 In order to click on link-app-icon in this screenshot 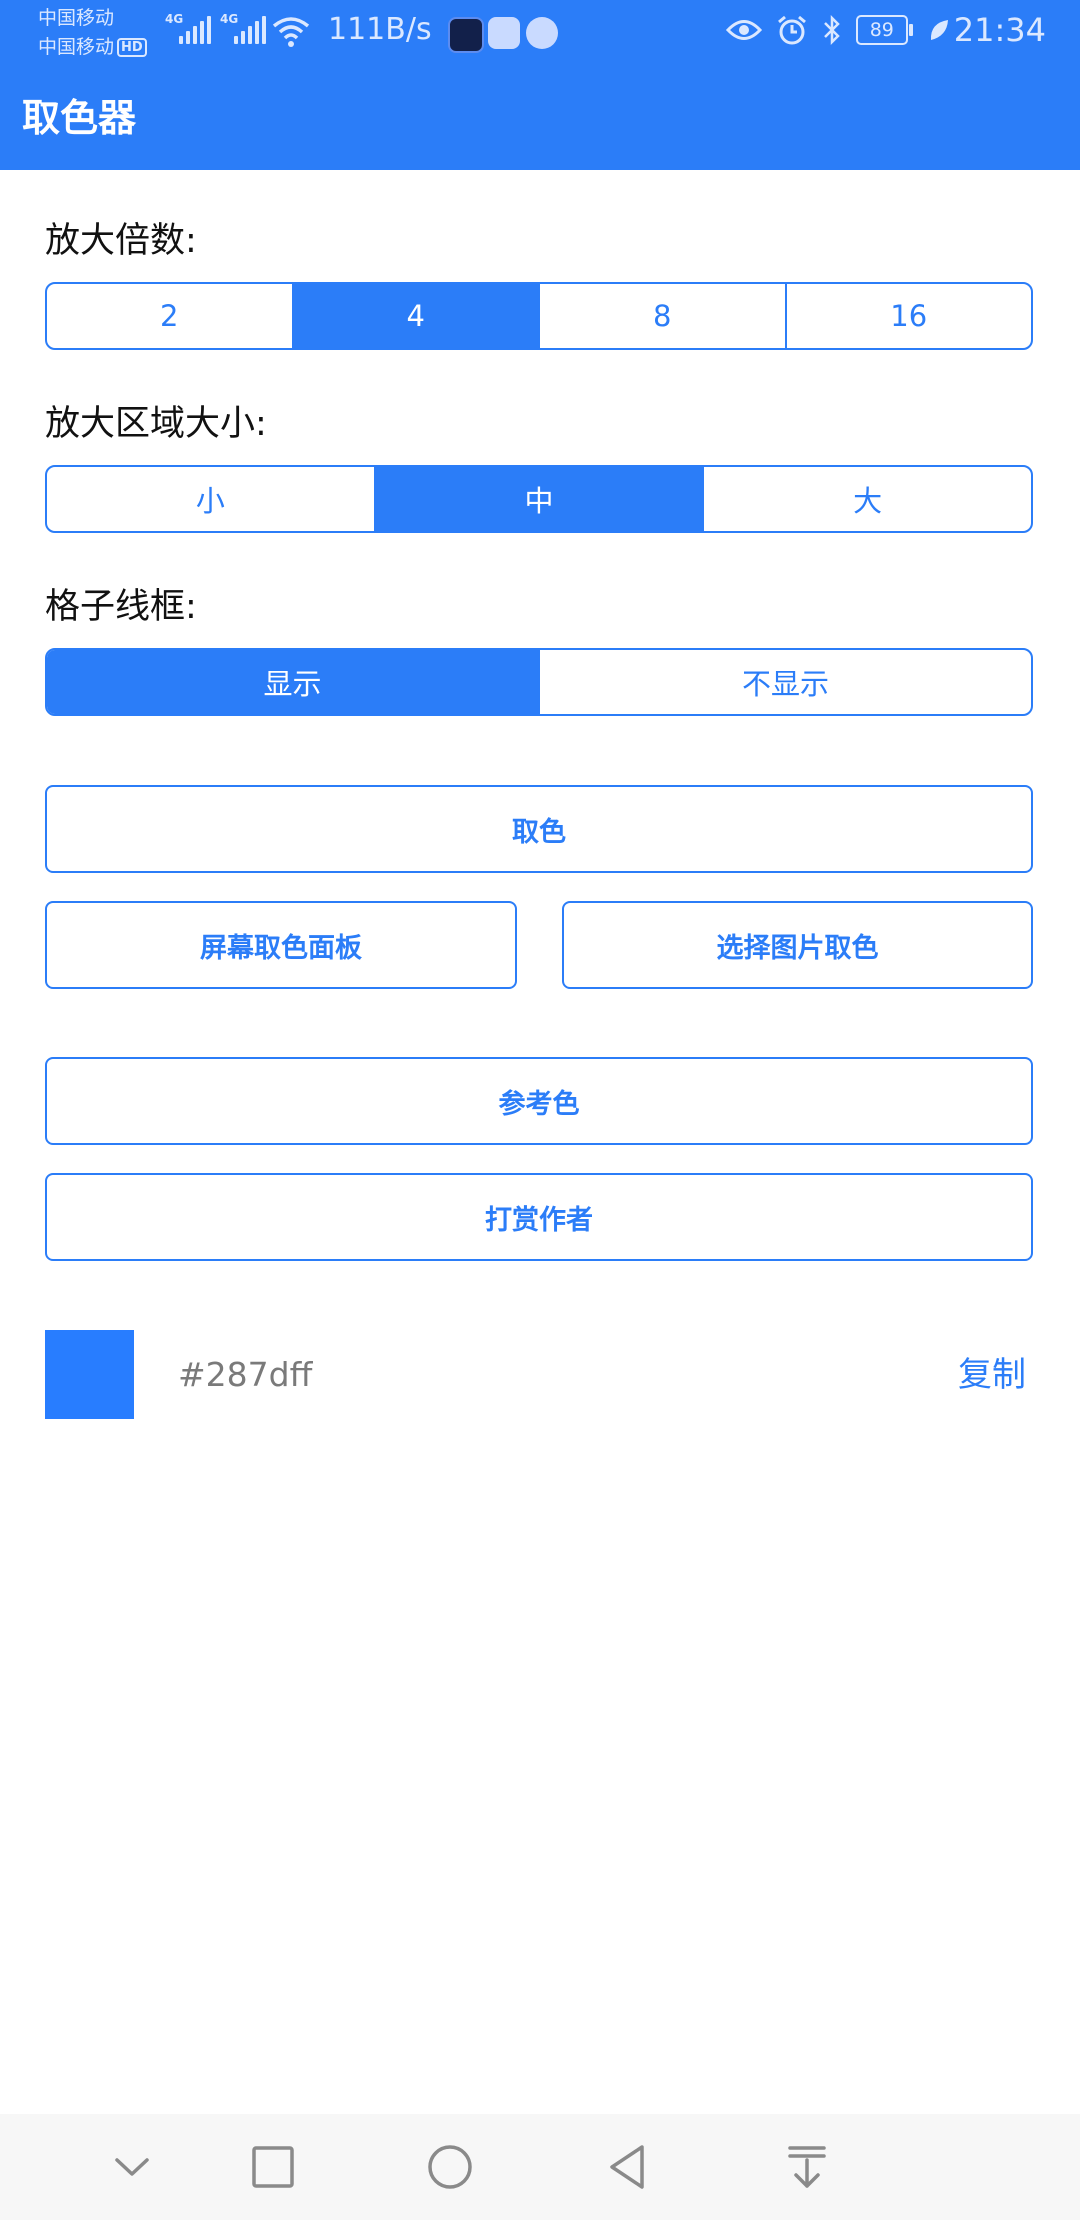, I will do `click(542, 33)`.